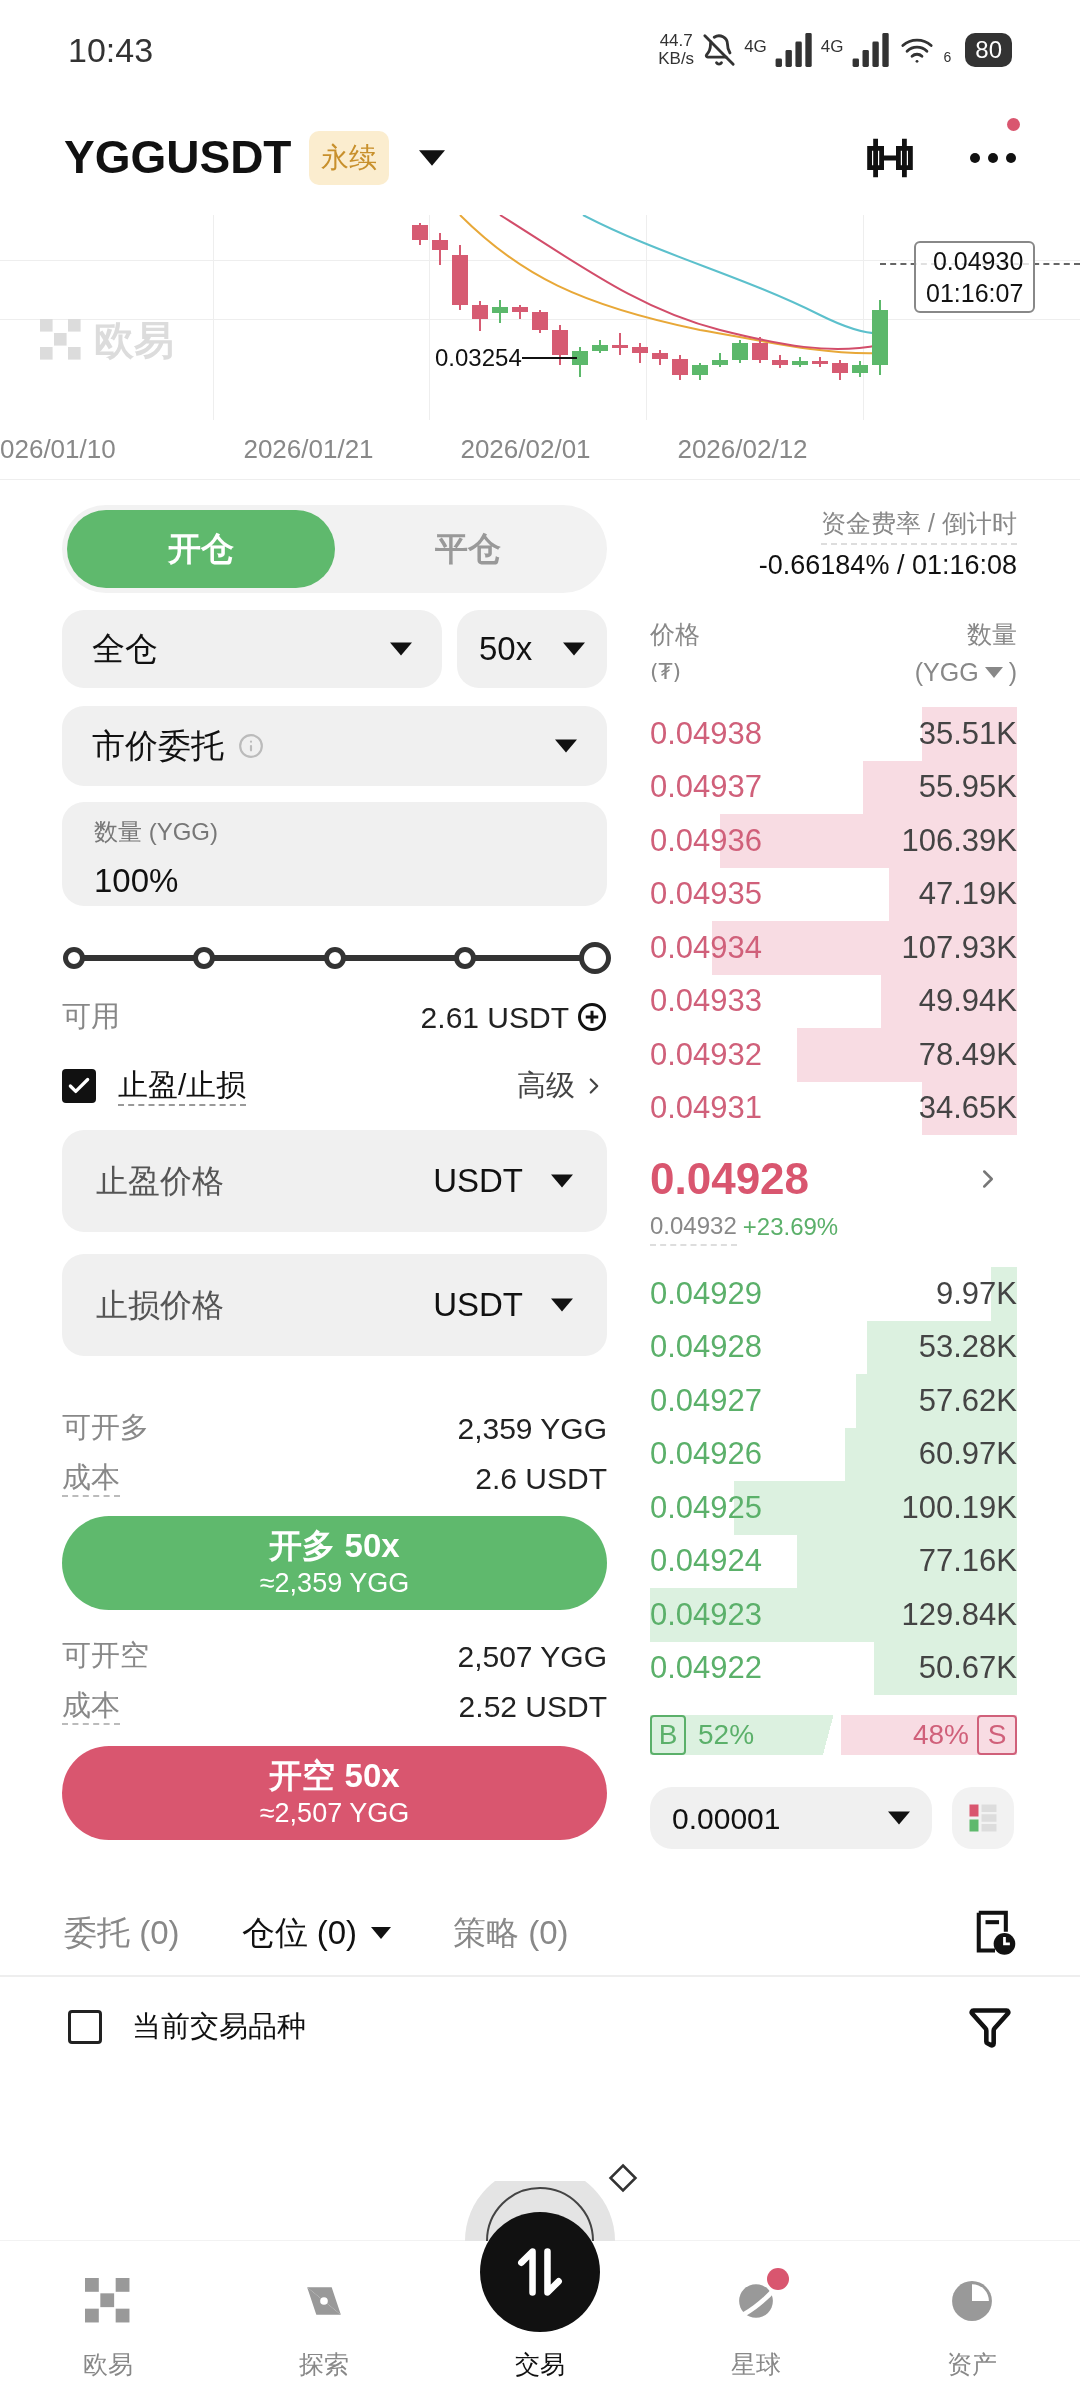 The image size is (1080, 2400). I want to click on order-book-row: 0.04936 106.39K, so click(833, 841).